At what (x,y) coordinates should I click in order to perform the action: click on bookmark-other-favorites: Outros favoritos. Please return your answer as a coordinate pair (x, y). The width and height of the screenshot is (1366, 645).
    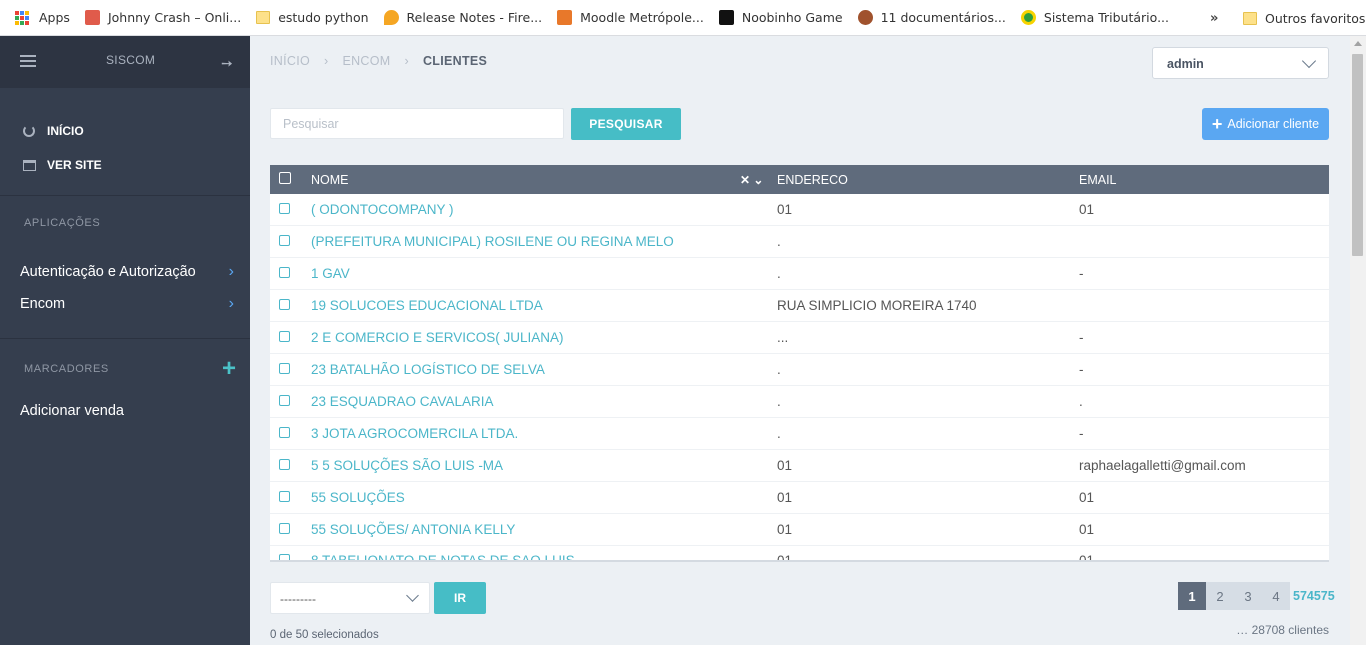
    Looking at the image, I should click on (1304, 18).